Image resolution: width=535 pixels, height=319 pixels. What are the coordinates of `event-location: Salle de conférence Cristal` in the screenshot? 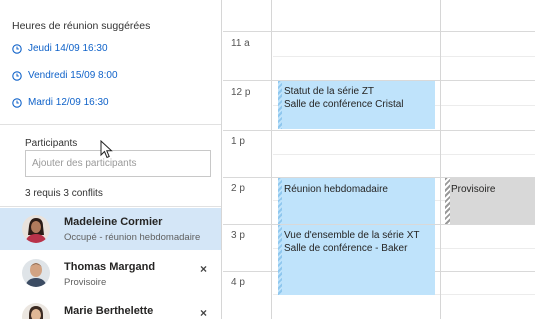 It's located at (344, 104).